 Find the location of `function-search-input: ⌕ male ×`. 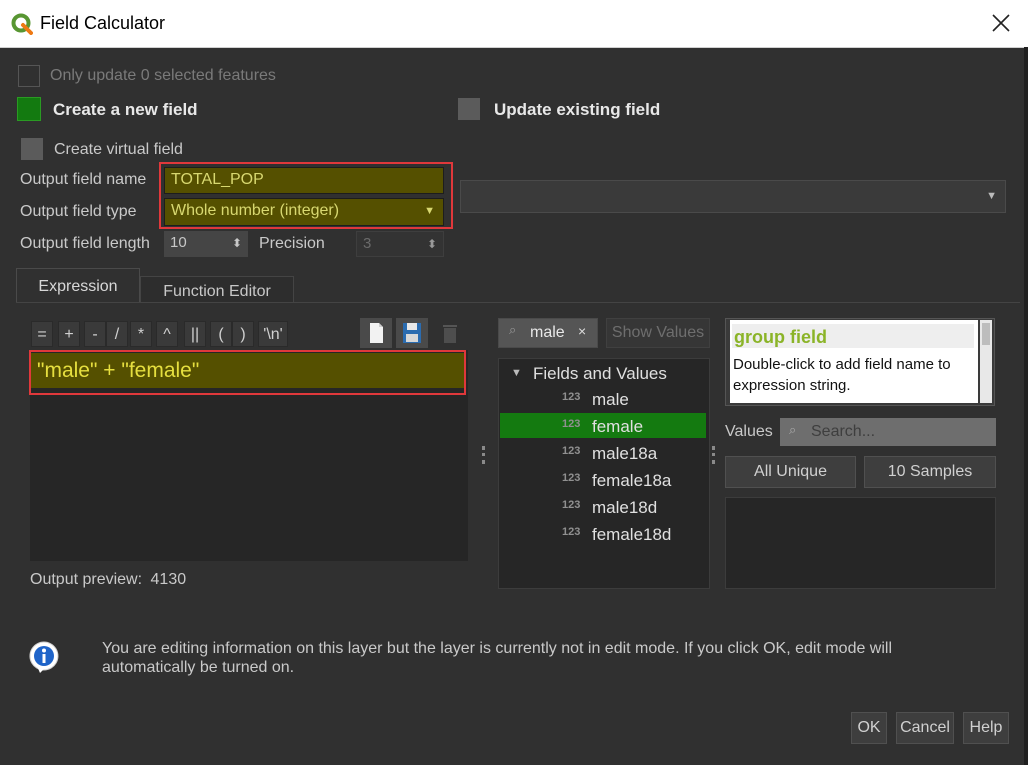

function-search-input: ⌕ male × is located at coordinates (548, 333).